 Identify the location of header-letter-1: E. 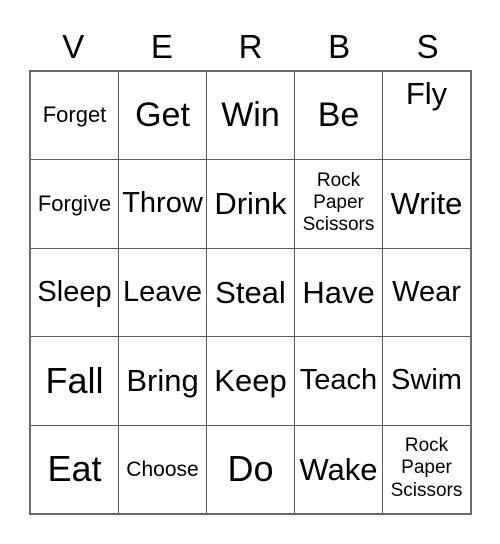
(161, 46).